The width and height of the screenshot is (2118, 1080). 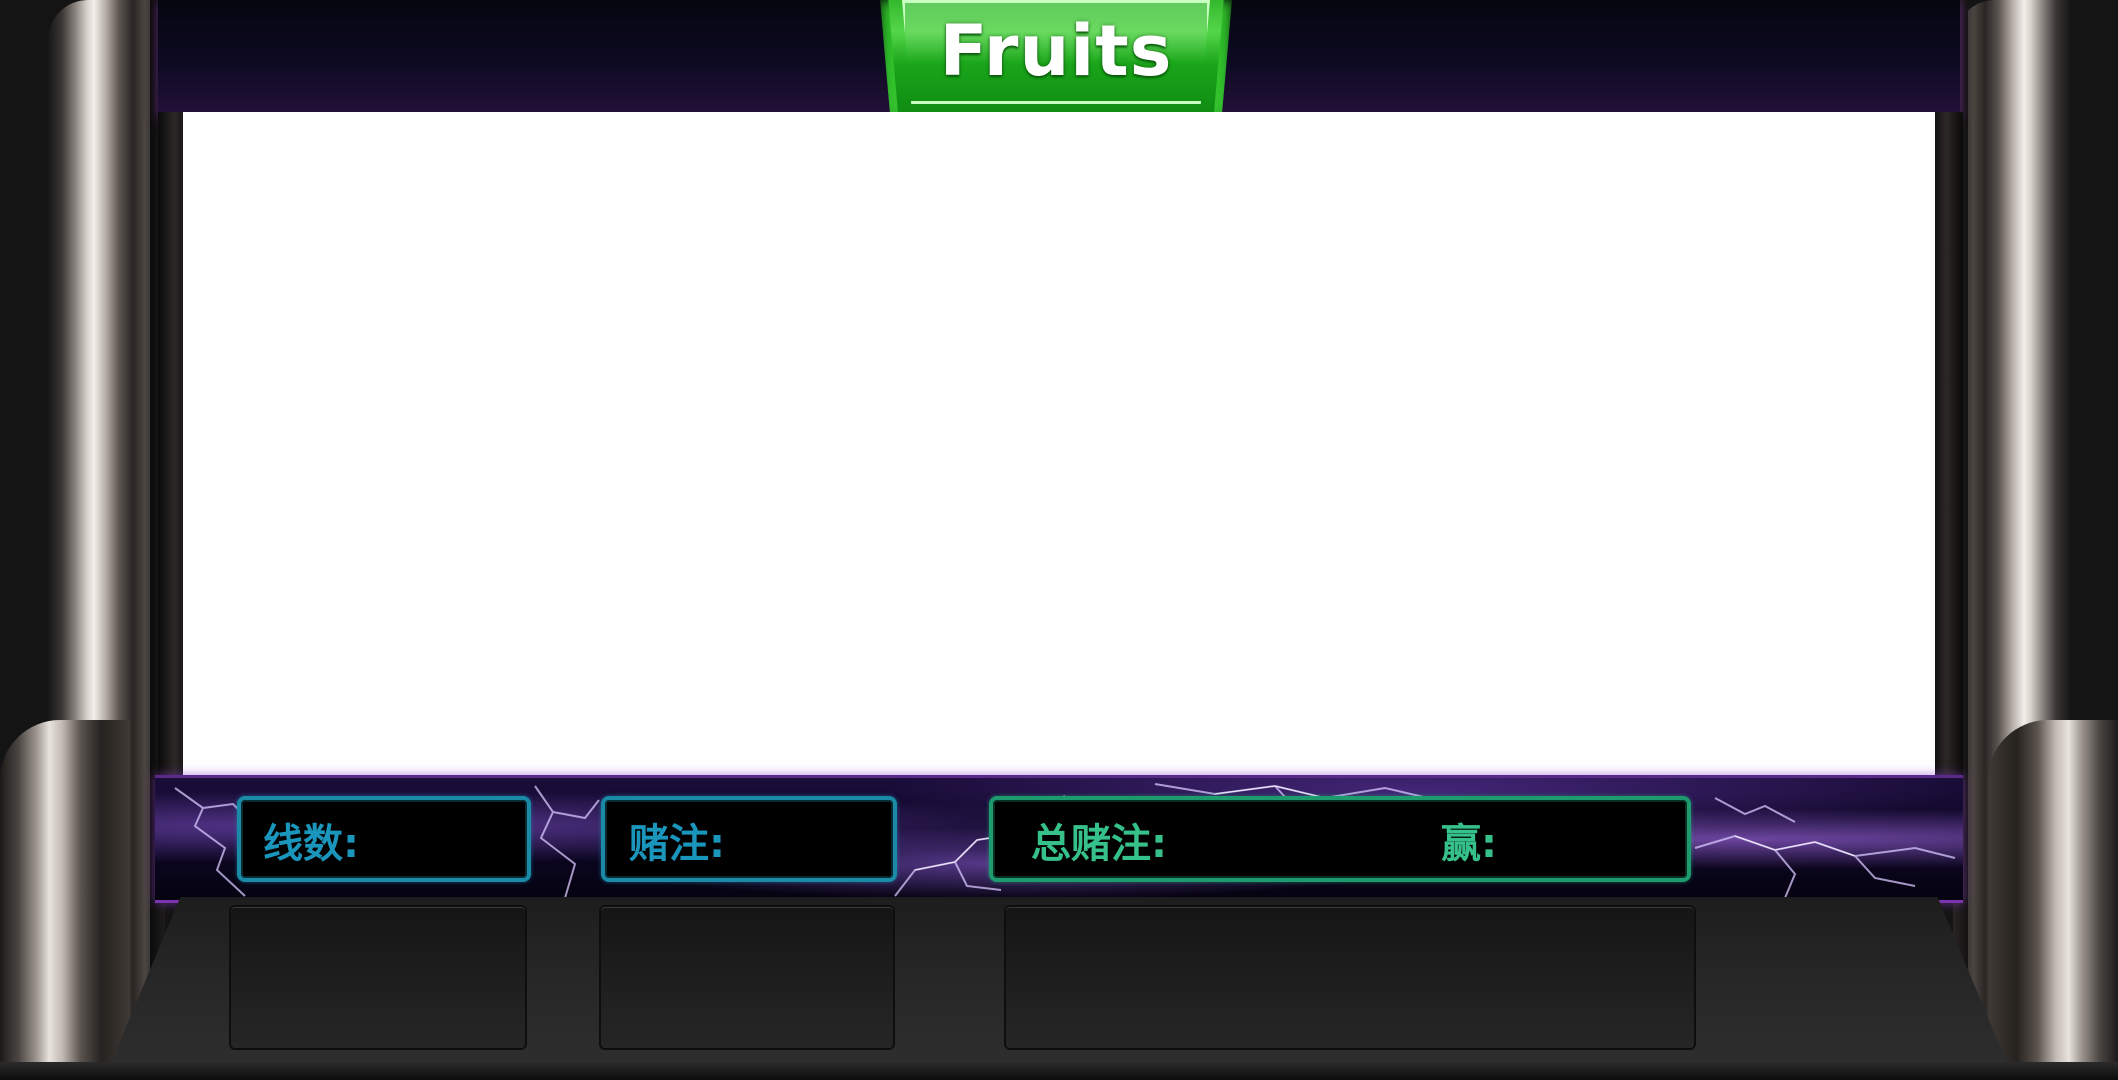 What do you see at coordinates (1056, 51) in the screenshot?
I see `game-title: Fruits` at bounding box center [1056, 51].